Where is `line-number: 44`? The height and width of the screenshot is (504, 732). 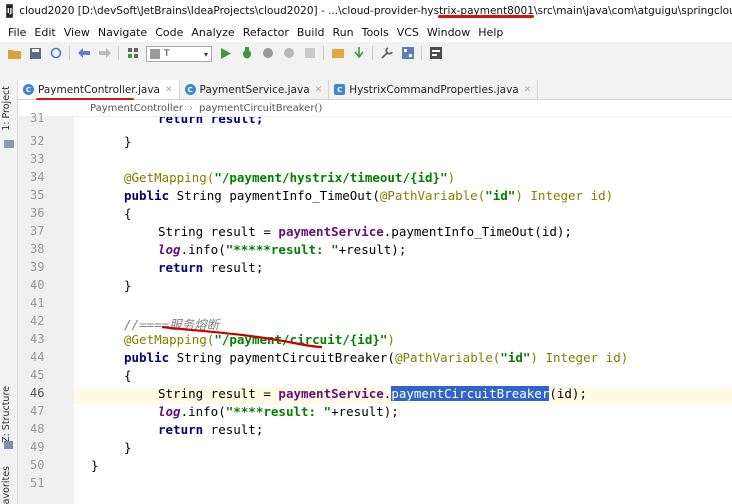
line-number: 44 is located at coordinates (37, 357).